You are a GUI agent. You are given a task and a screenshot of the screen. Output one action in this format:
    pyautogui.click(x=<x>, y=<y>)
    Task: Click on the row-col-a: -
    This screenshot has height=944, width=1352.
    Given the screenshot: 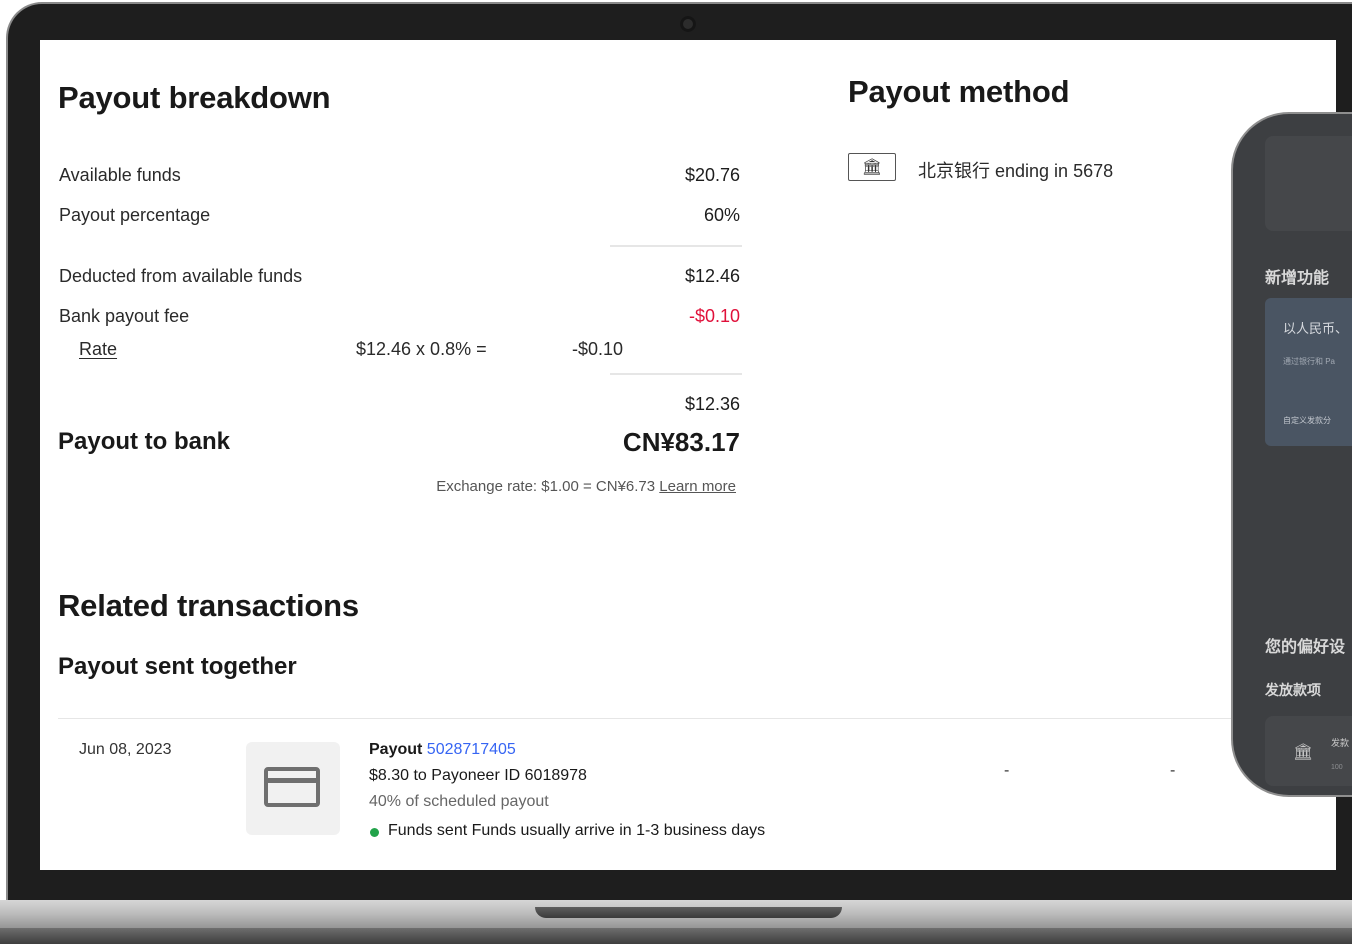 What is the action you would take?
    pyautogui.click(x=1007, y=770)
    